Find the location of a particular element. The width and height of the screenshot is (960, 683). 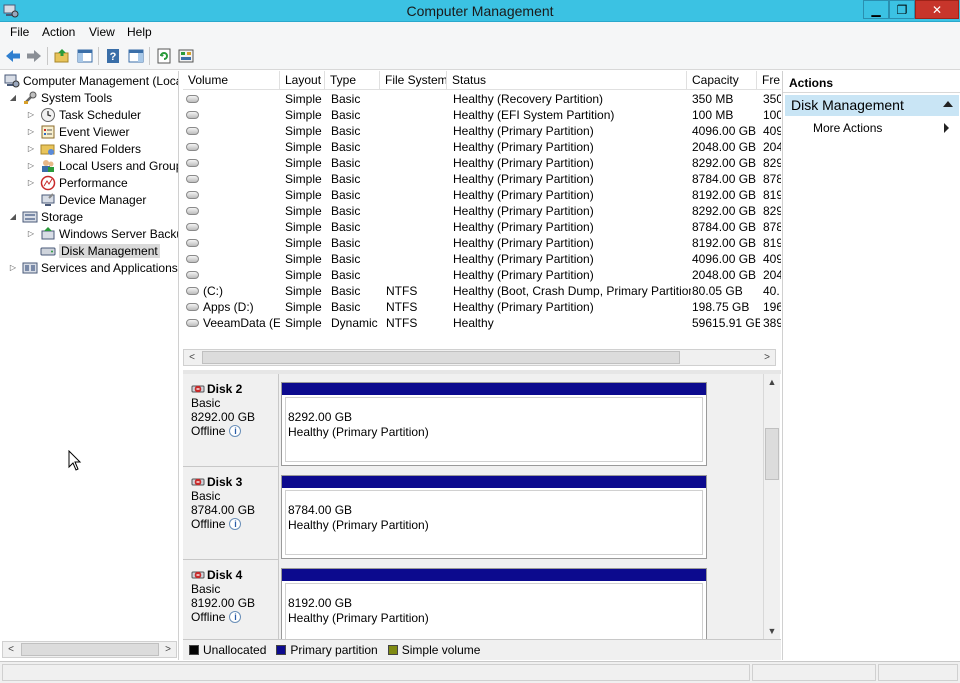

partition-block: 8784.00 GB Healthy (Primary Partition) is located at coordinates (494, 517).